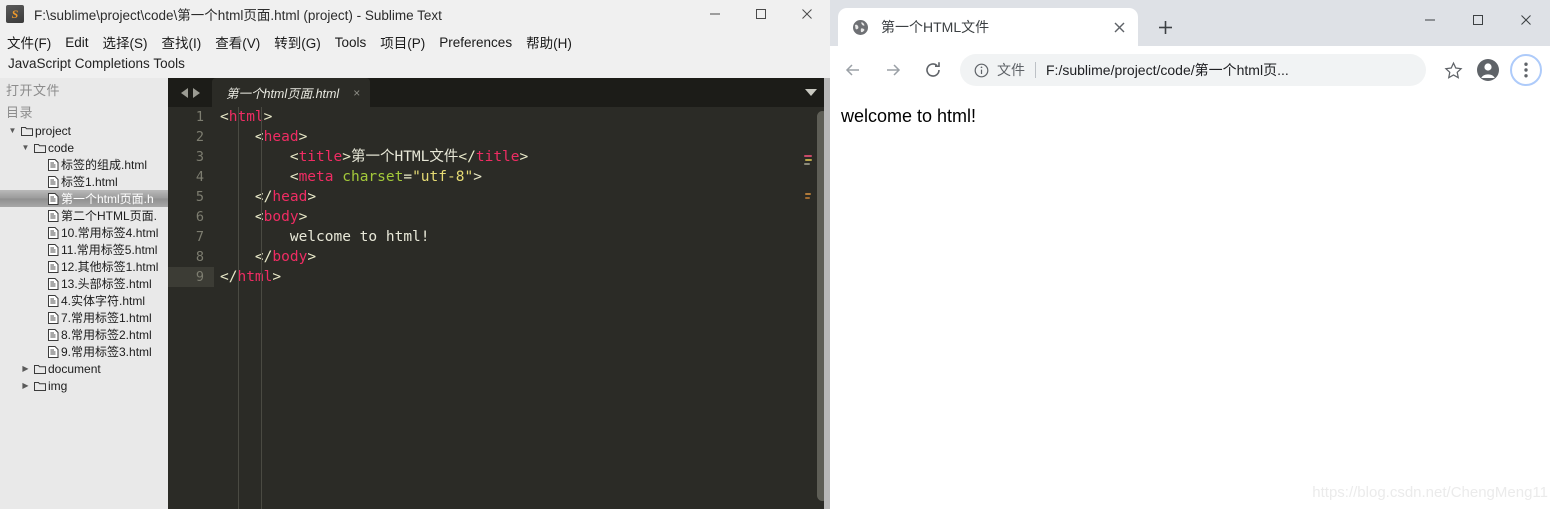 The height and width of the screenshot is (509, 1550). I want to click on tab-next-arrow-icon, so click(196, 92).